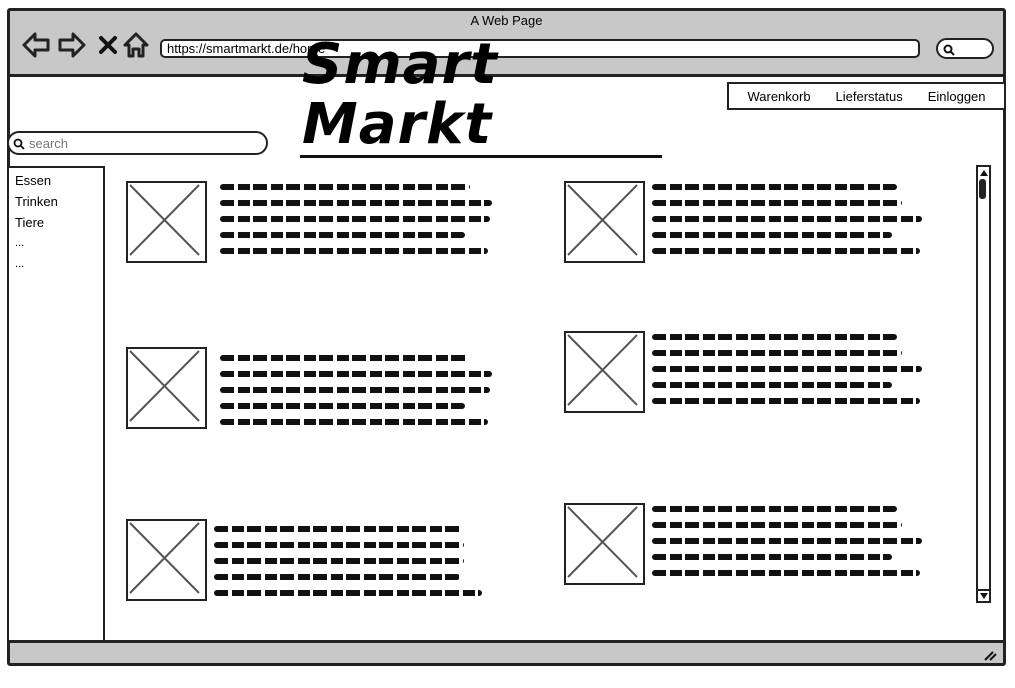  Describe the element at coordinates (982, 189) in the screenshot. I see `scroll-thumb` at that location.